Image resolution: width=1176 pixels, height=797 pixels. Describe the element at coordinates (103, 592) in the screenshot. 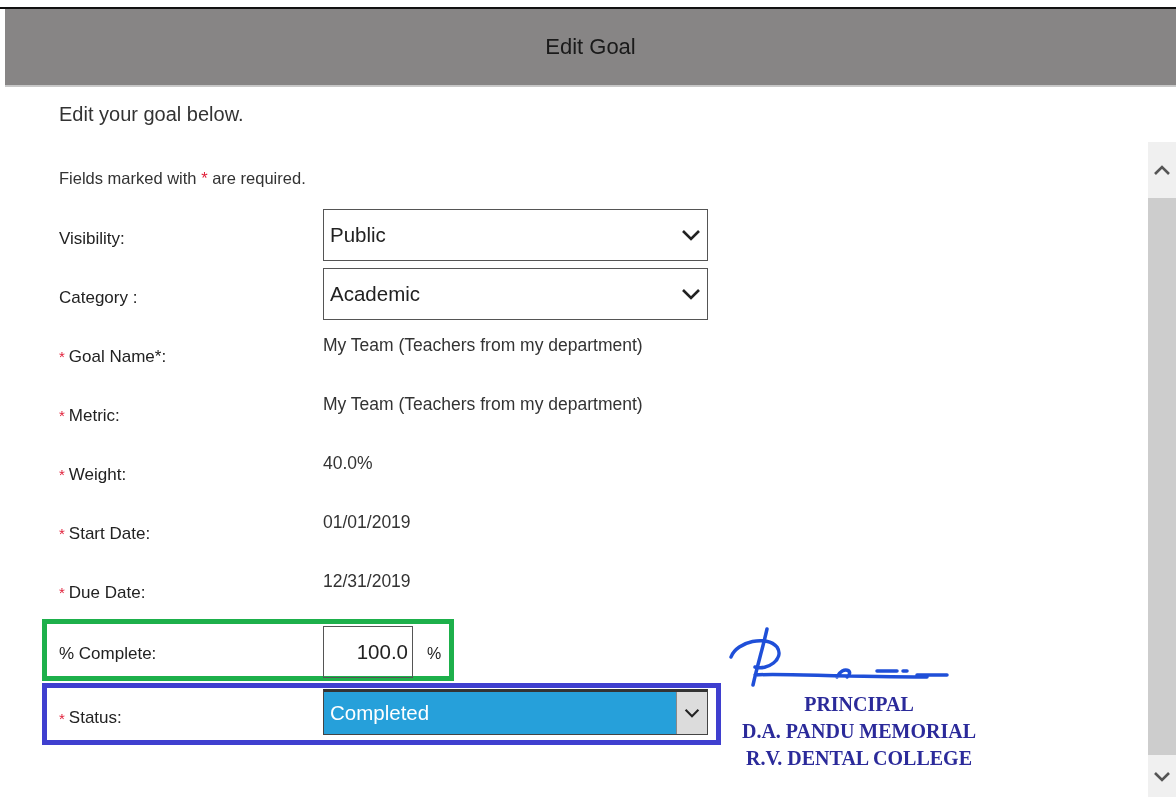

I see `field-label: * Due Date:` at that location.